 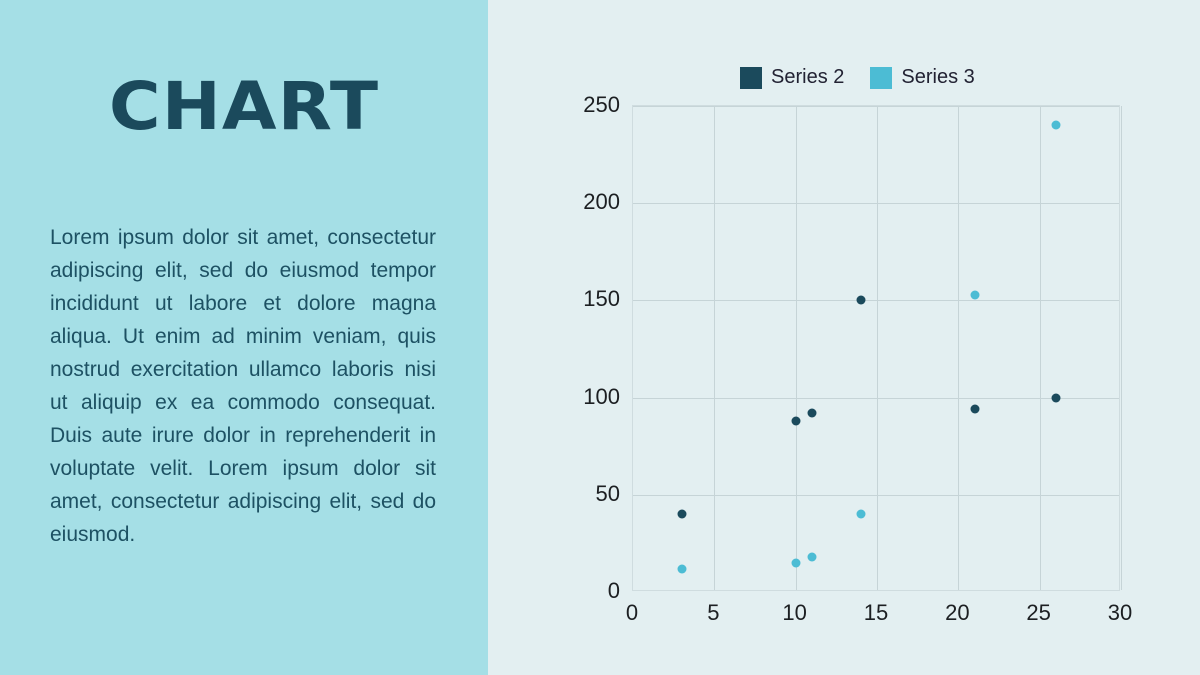 I want to click on x-axis-tick-label: 20, so click(x=957, y=612).